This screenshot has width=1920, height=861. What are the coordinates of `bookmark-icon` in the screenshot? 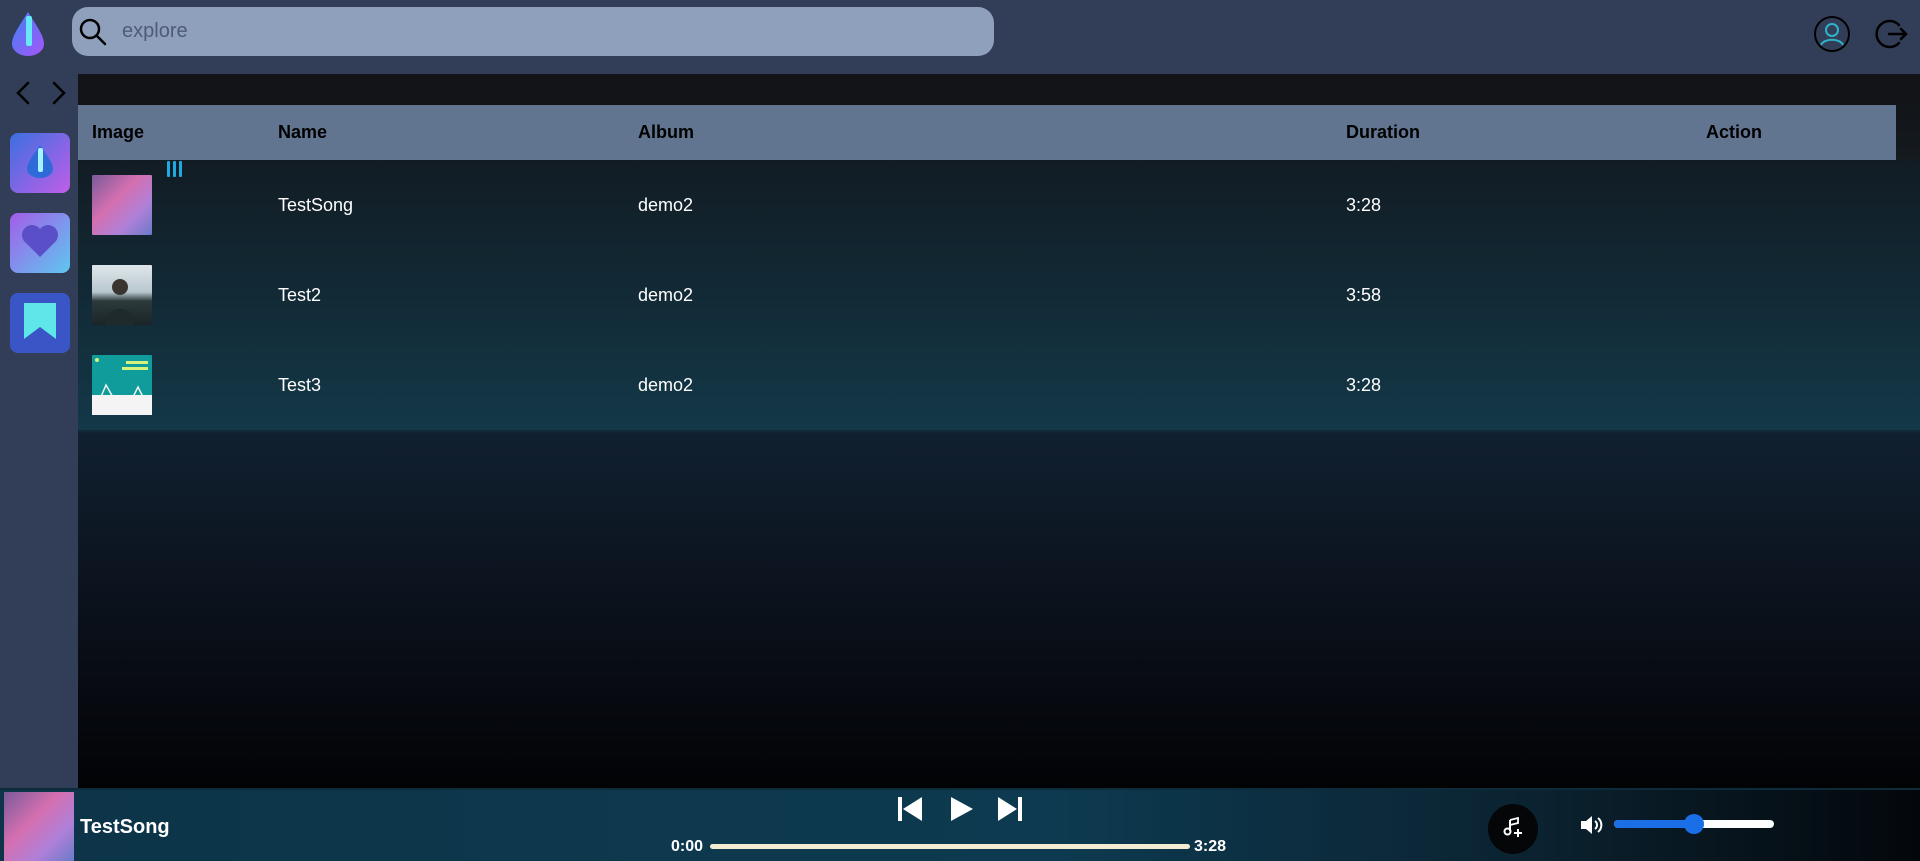 It's located at (40, 323).